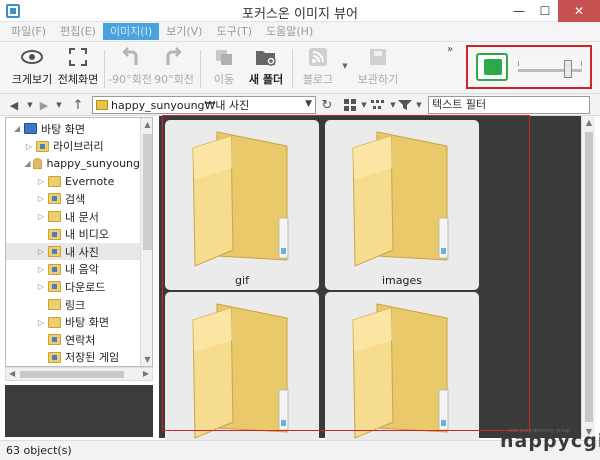 This screenshot has height=460, width=600. I want to click on thumbnail-size-slider, so click(550, 70).